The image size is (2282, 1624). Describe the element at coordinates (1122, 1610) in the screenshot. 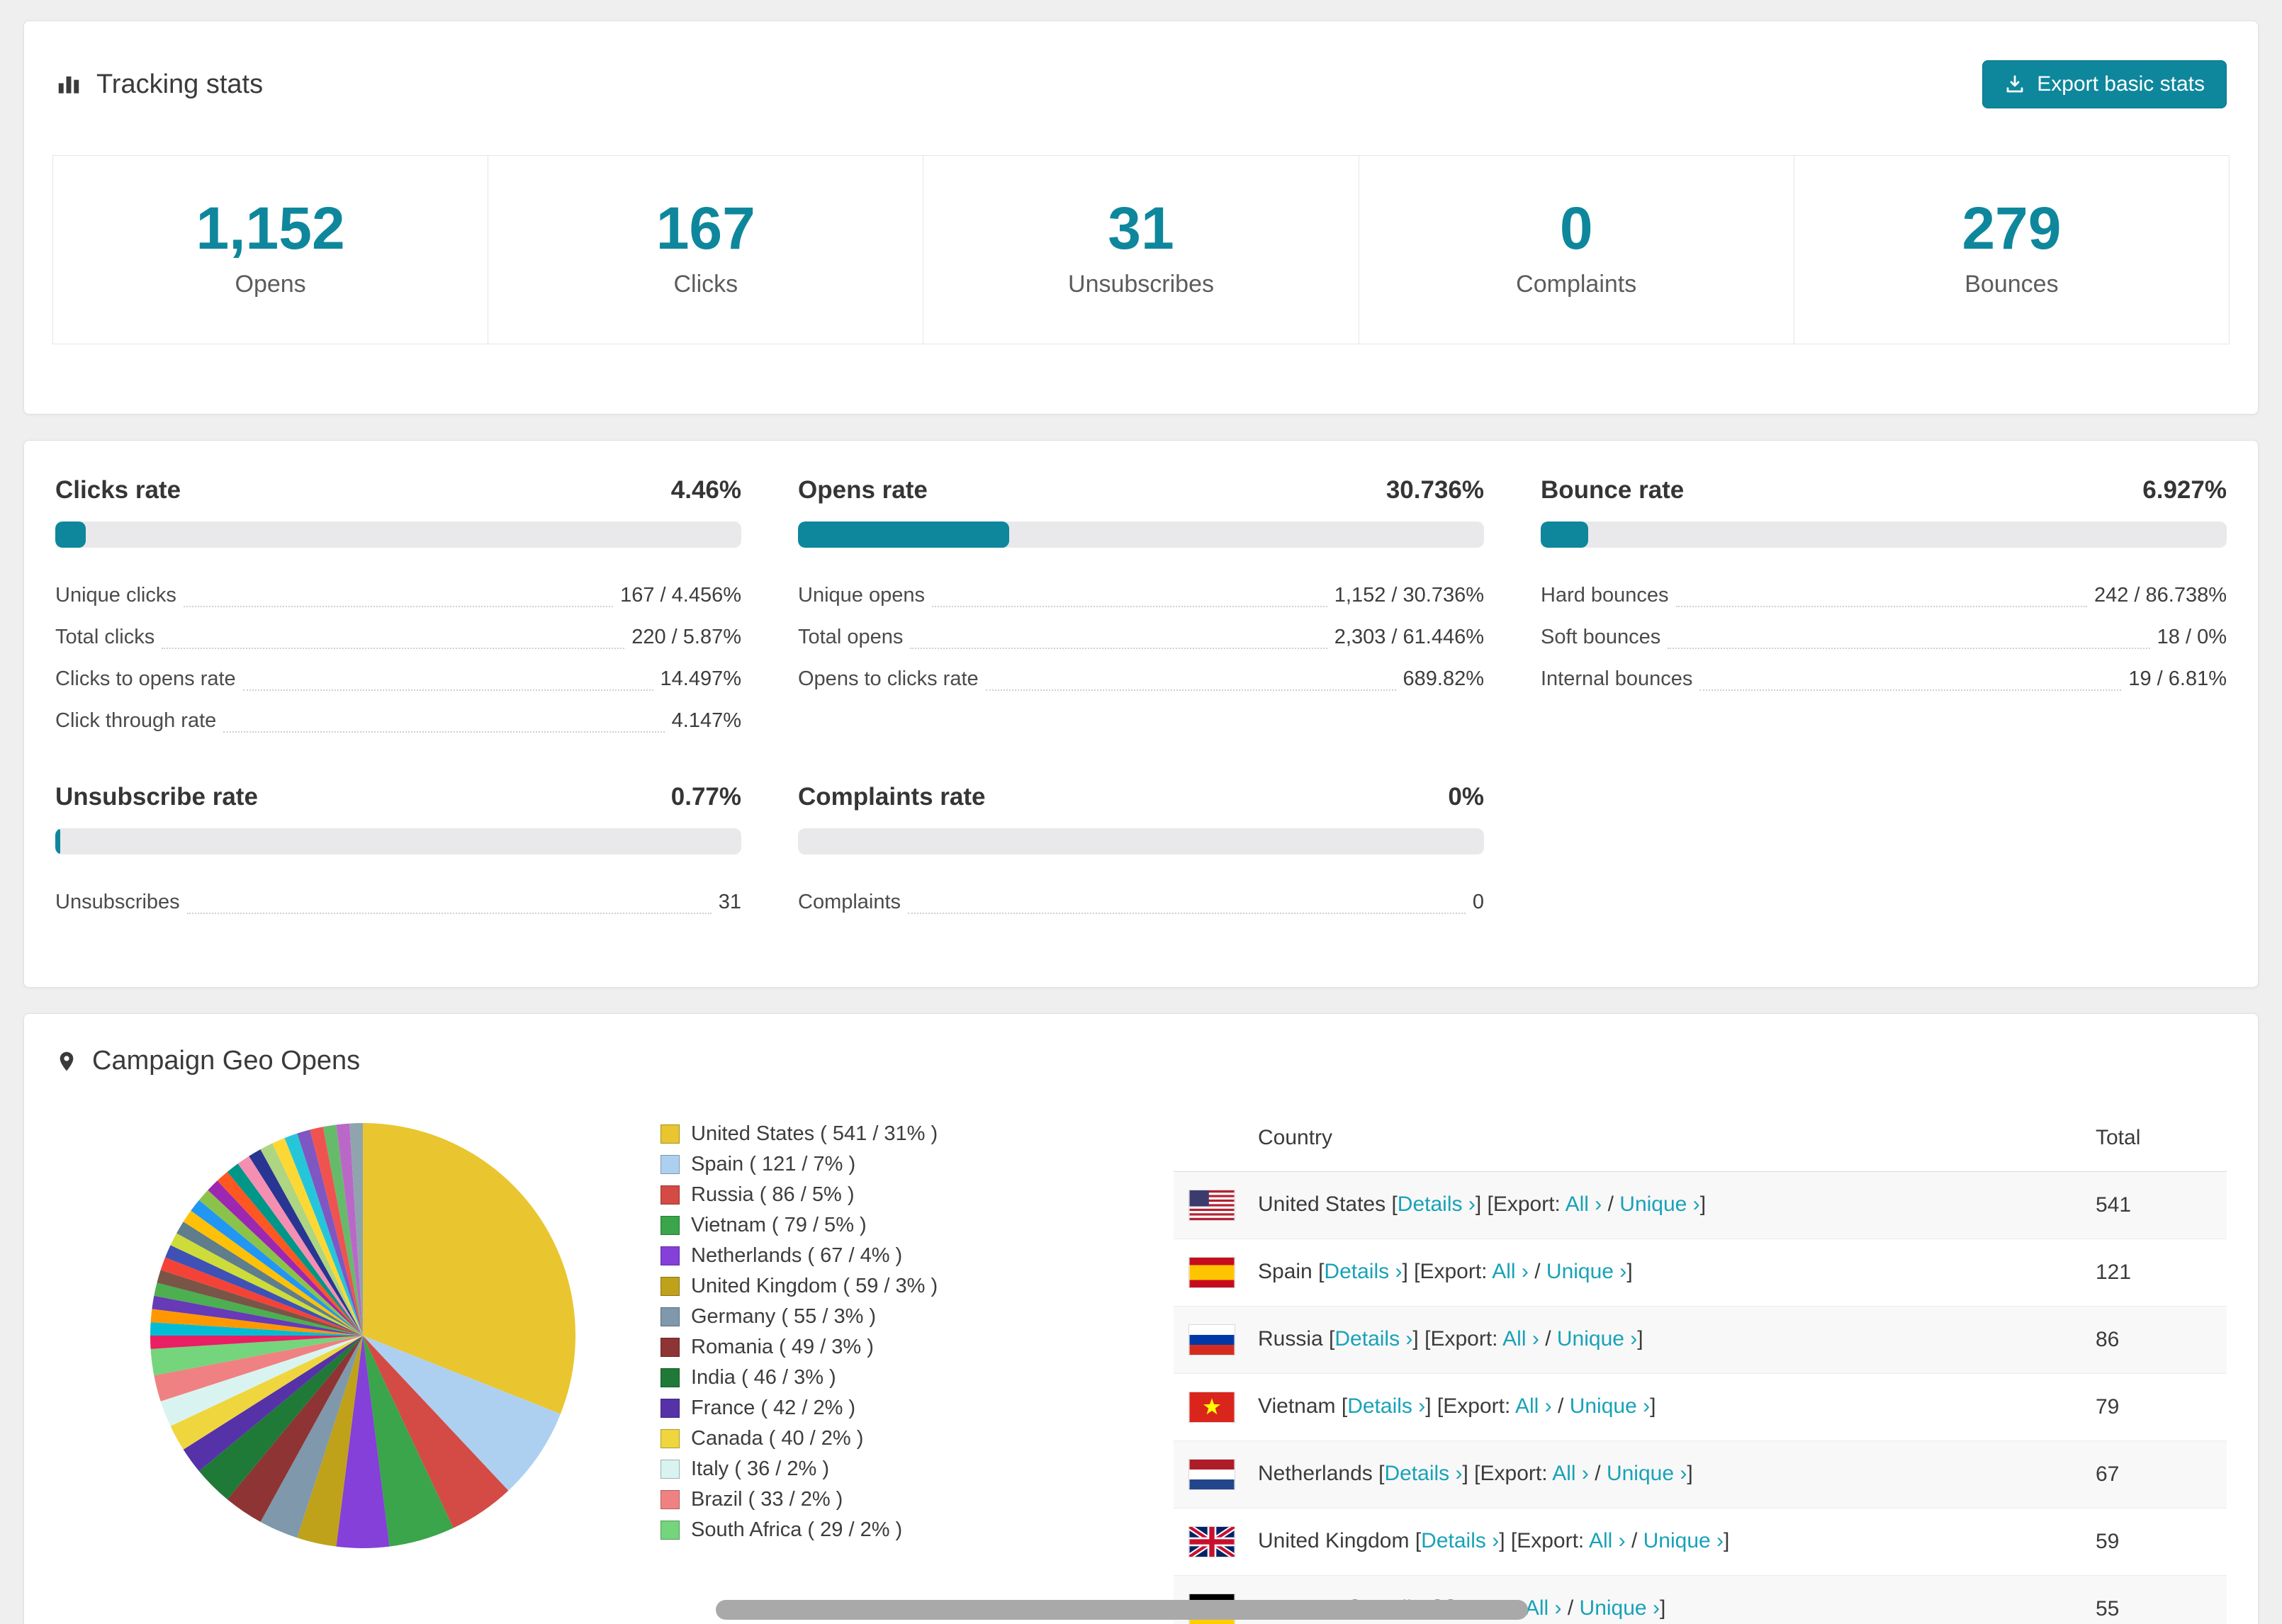

I see `horizontal-scrollbar-thumb` at that location.